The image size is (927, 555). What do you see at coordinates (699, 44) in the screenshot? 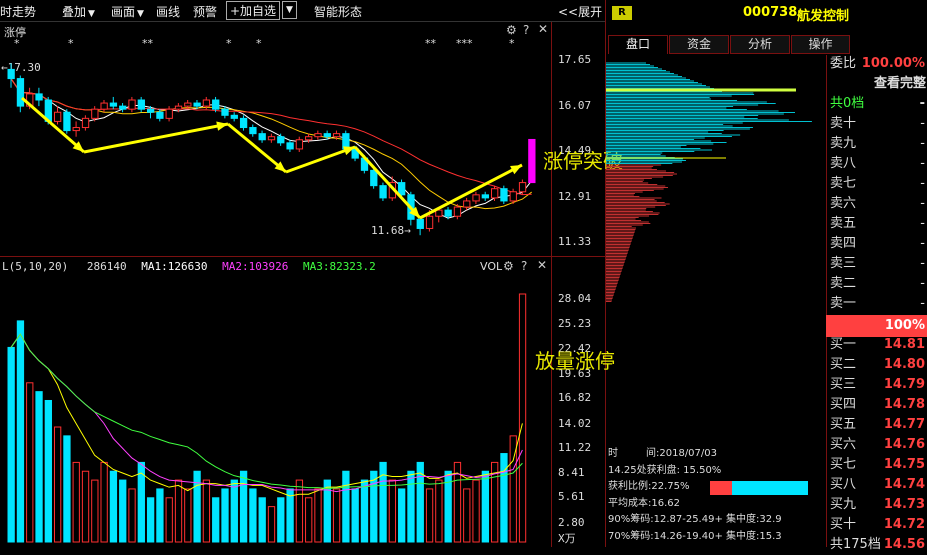
I see `tab-funds: 资金` at bounding box center [699, 44].